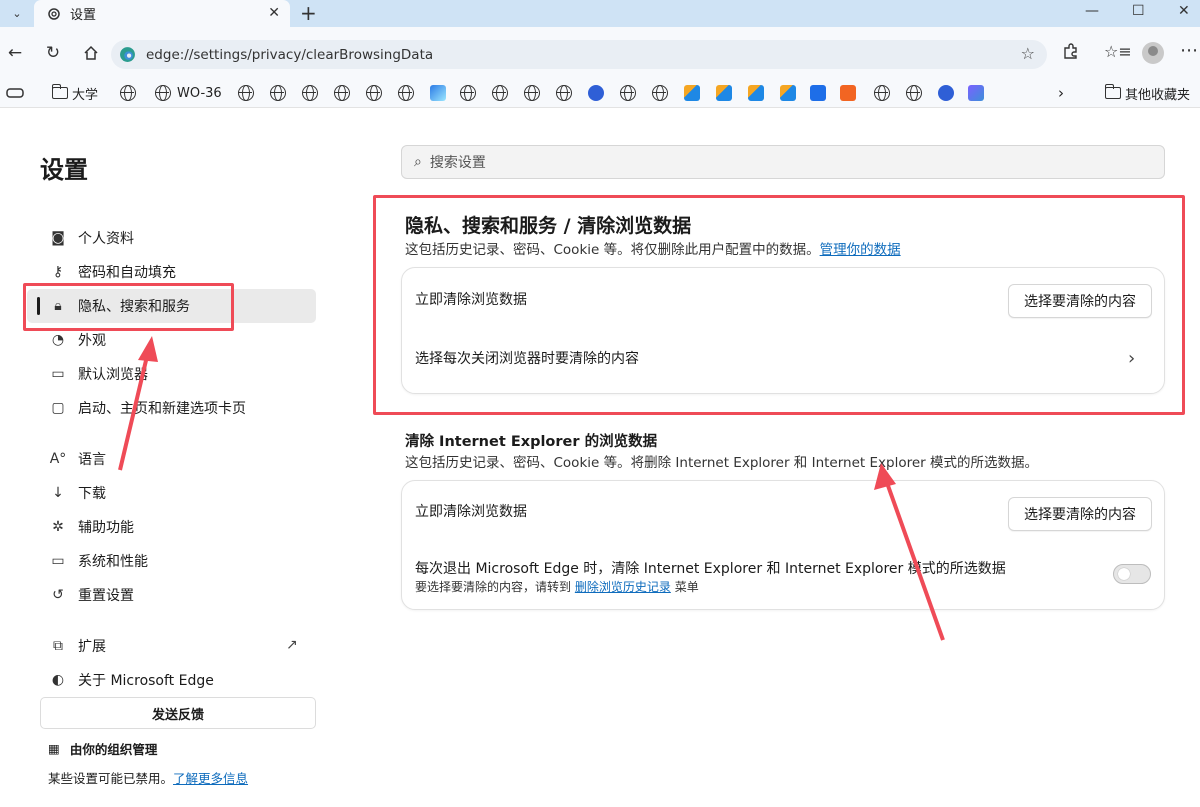 This screenshot has width=1200, height=807. I want to click on disabled-notice: 某些设置可能已禁用。了解更多信息, so click(148, 777).